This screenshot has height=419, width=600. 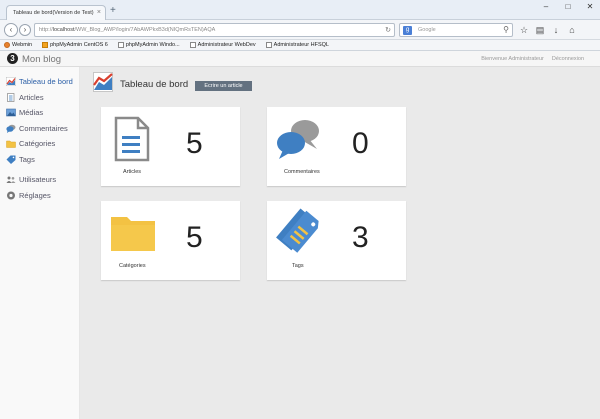 What do you see at coordinates (540, 30) in the screenshot?
I see `clipboard-icon: ▤` at bounding box center [540, 30].